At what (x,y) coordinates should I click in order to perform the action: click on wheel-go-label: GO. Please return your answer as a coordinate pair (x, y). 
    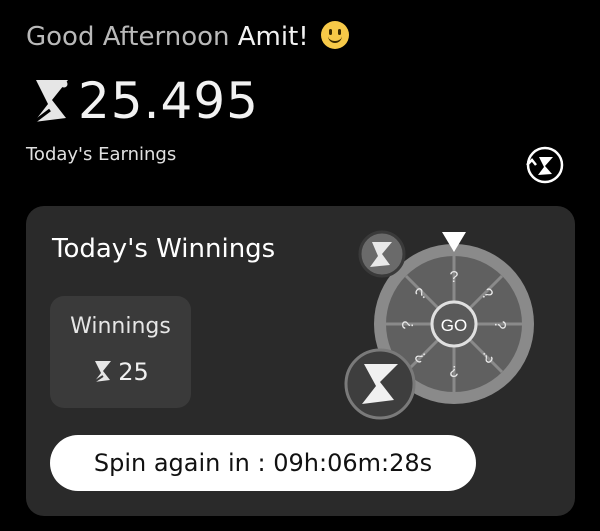
    Looking at the image, I should click on (454, 325).